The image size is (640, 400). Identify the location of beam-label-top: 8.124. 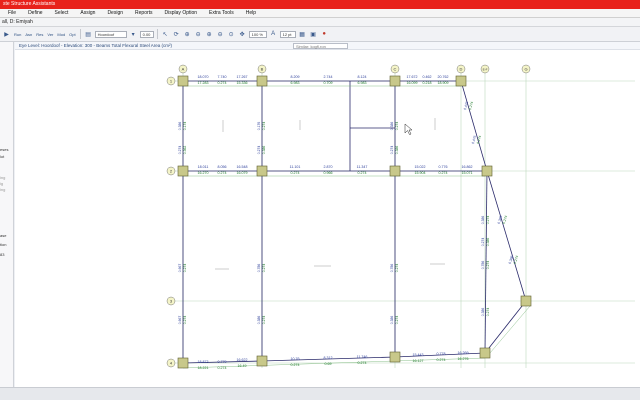
(362, 77).